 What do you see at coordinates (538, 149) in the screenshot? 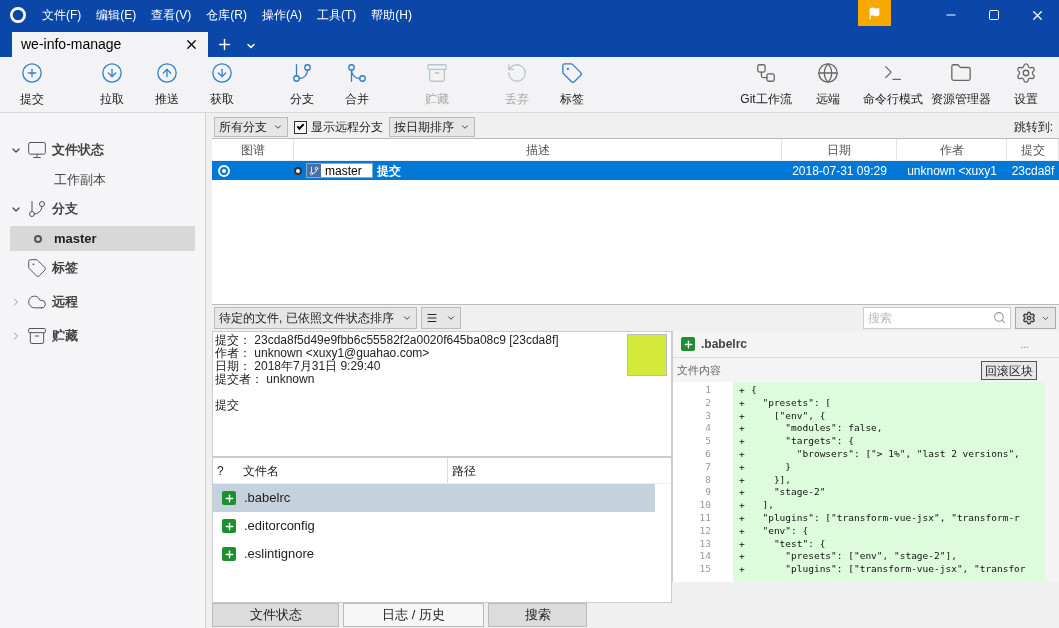
I see `column-header: 描述` at bounding box center [538, 149].